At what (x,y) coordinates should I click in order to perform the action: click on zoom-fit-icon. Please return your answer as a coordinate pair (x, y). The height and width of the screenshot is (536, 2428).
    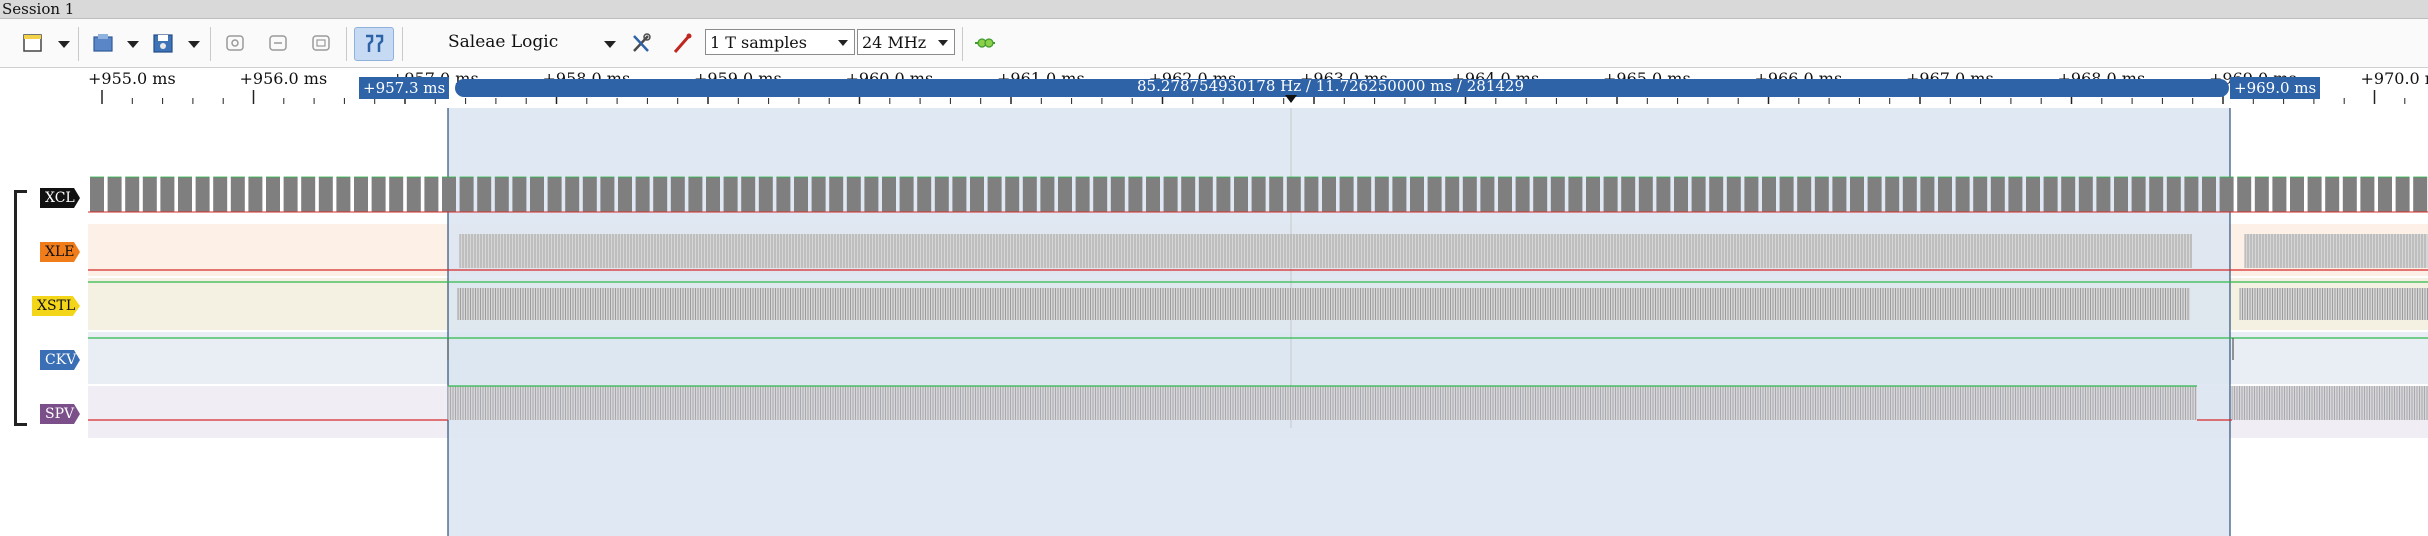
    Looking at the image, I should click on (321, 43).